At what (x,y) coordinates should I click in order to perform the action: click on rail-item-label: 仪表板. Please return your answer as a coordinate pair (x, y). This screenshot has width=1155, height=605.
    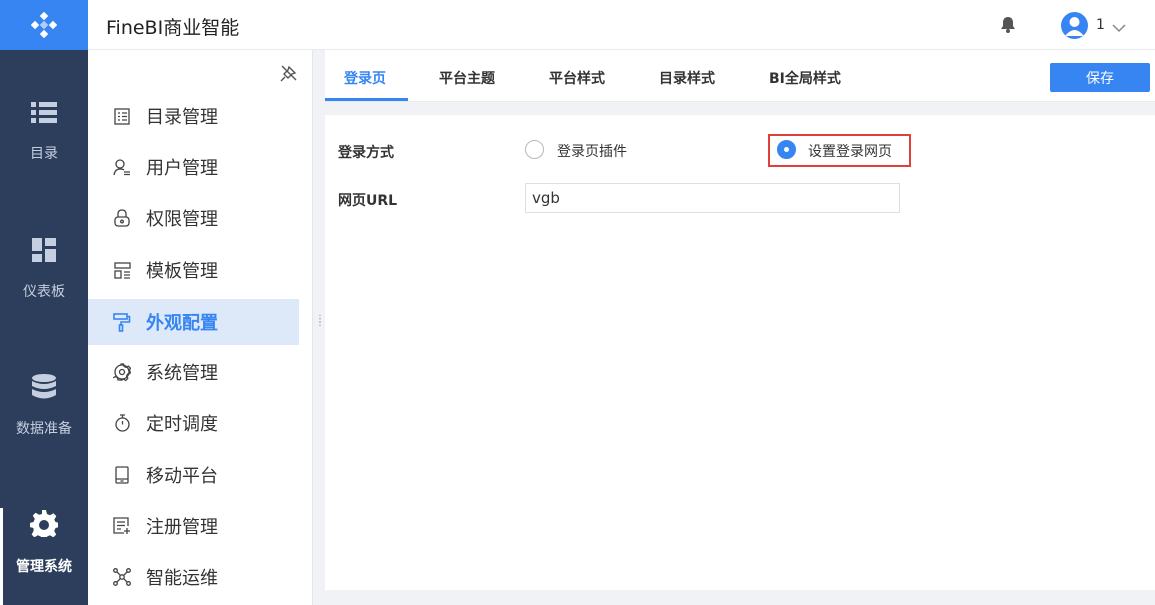
    Looking at the image, I should click on (44, 292).